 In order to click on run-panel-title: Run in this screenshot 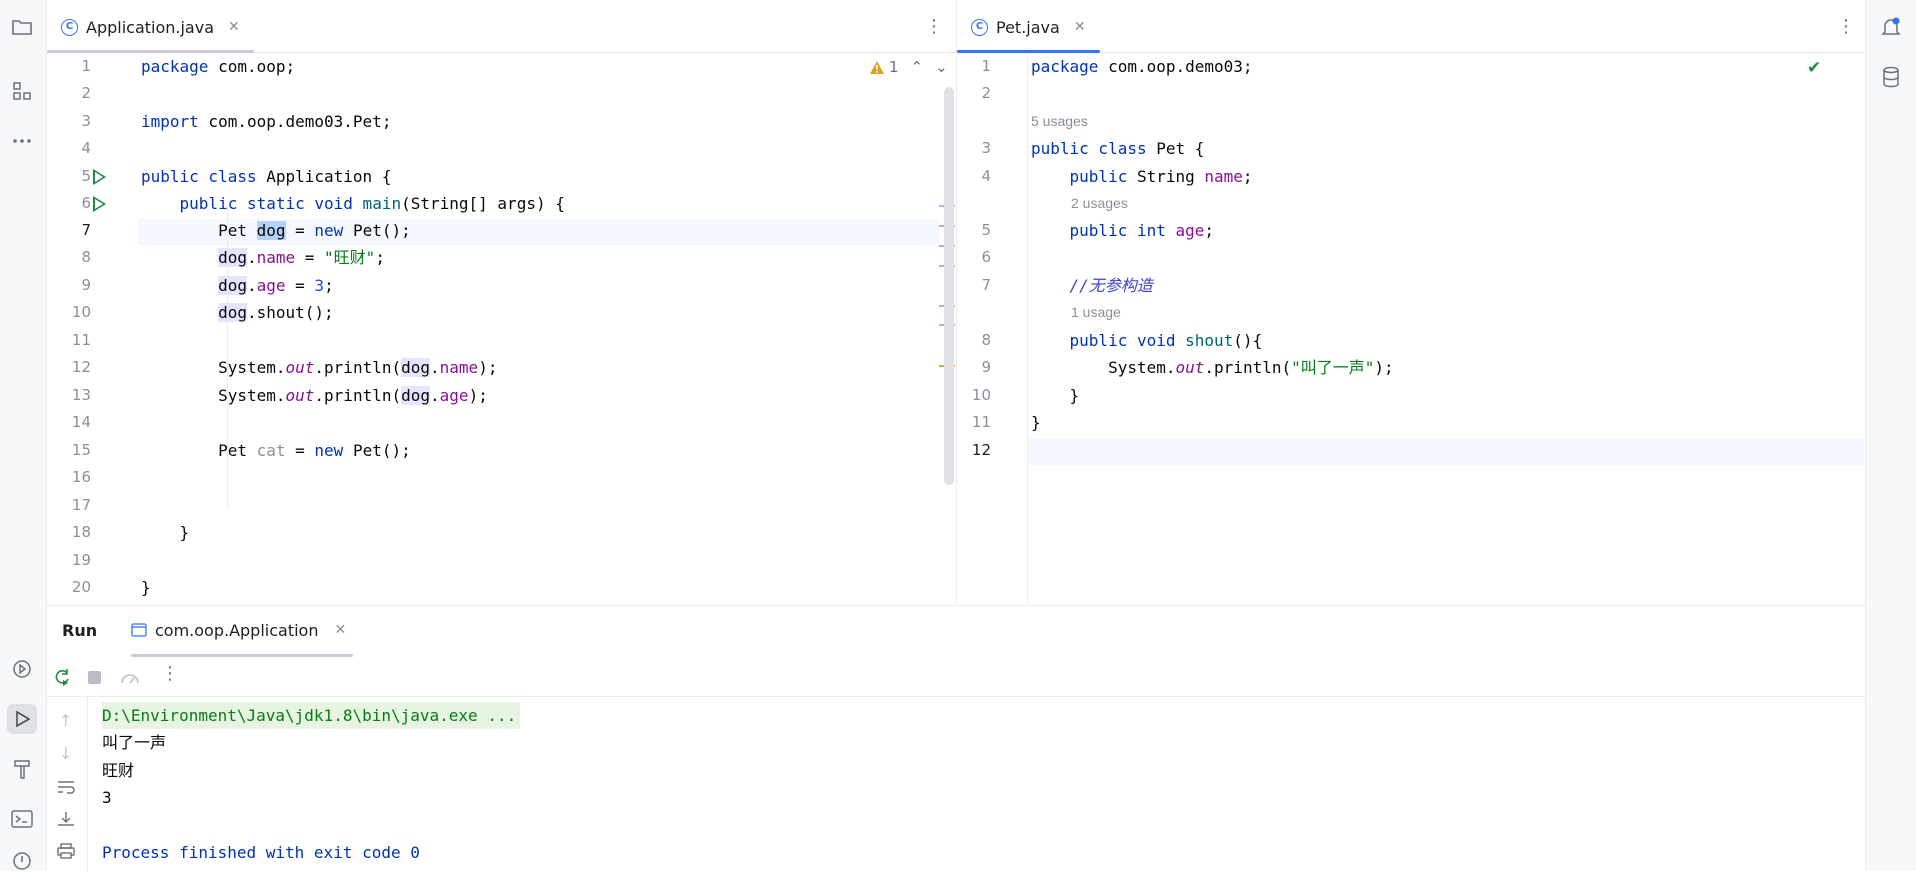, I will do `click(80, 630)`.